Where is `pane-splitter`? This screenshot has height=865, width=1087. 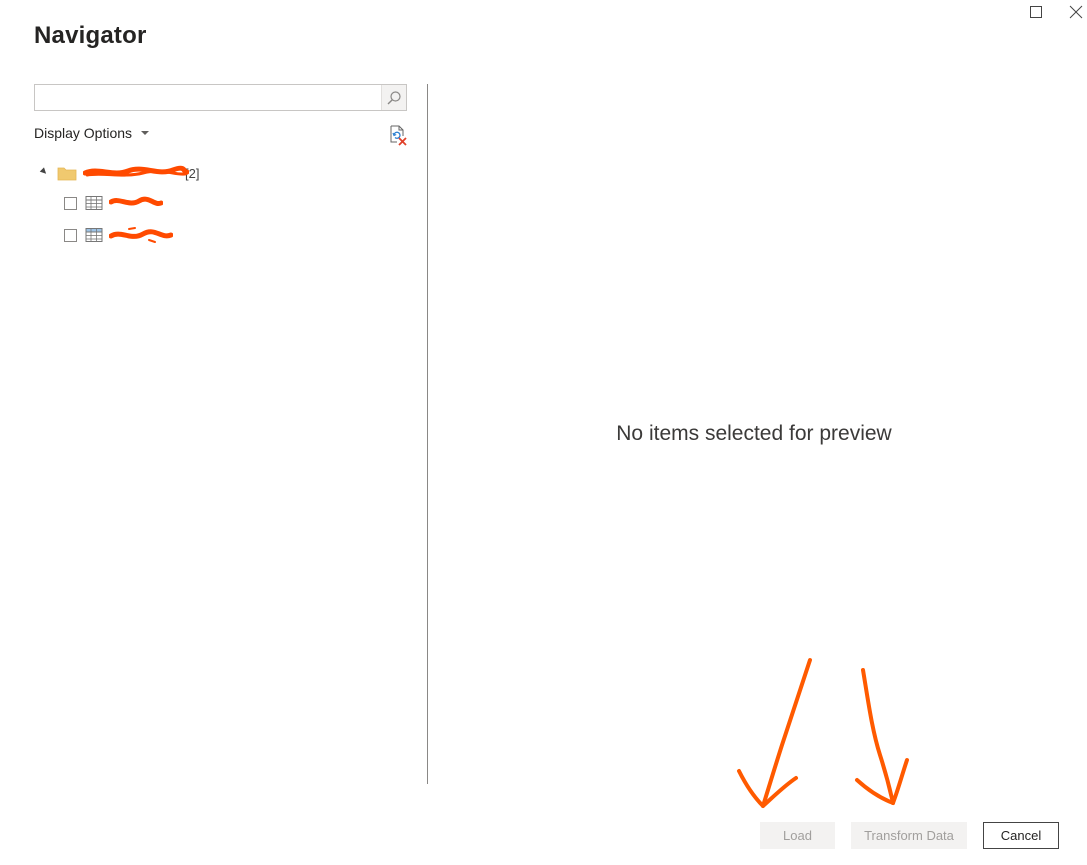
pane-splitter is located at coordinates (427, 434).